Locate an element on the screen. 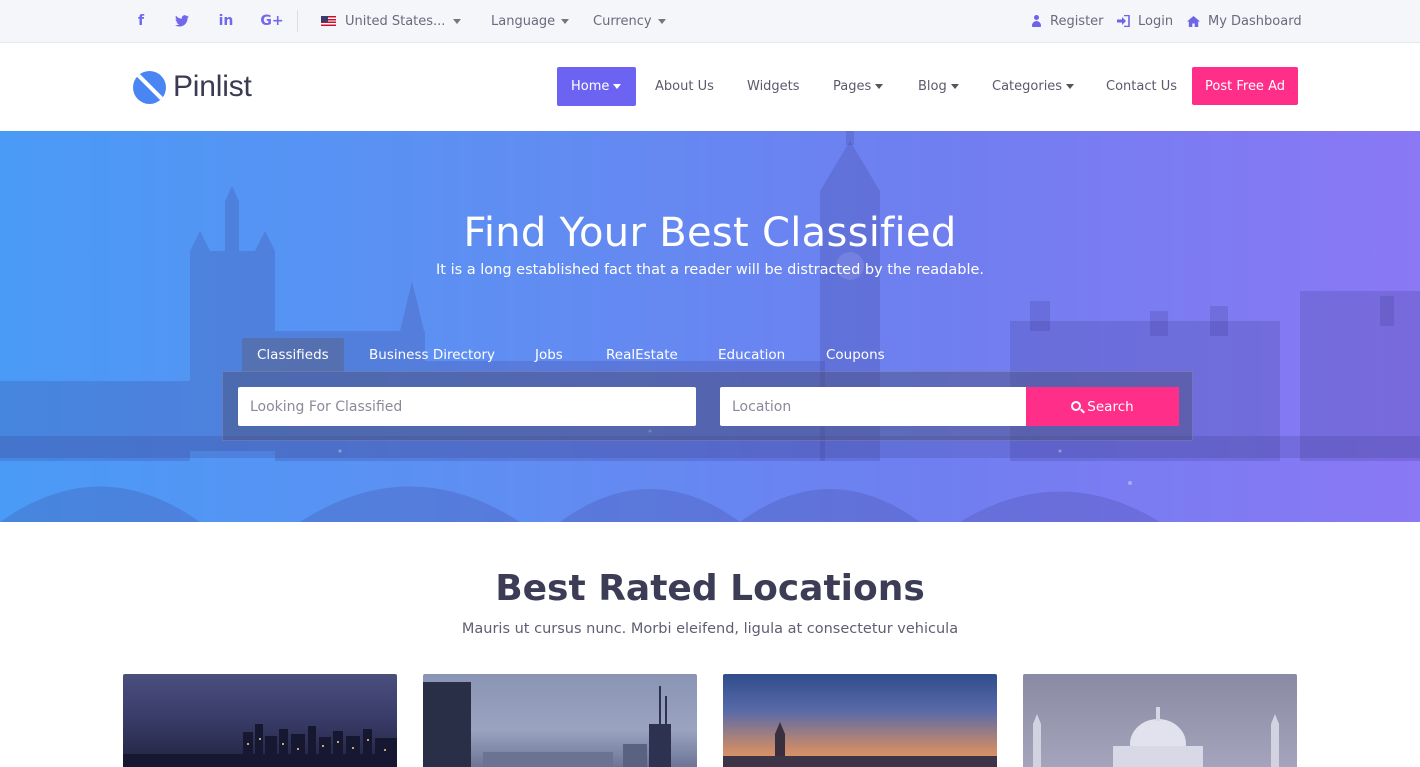  keyword-search-input is located at coordinates (467, 406).